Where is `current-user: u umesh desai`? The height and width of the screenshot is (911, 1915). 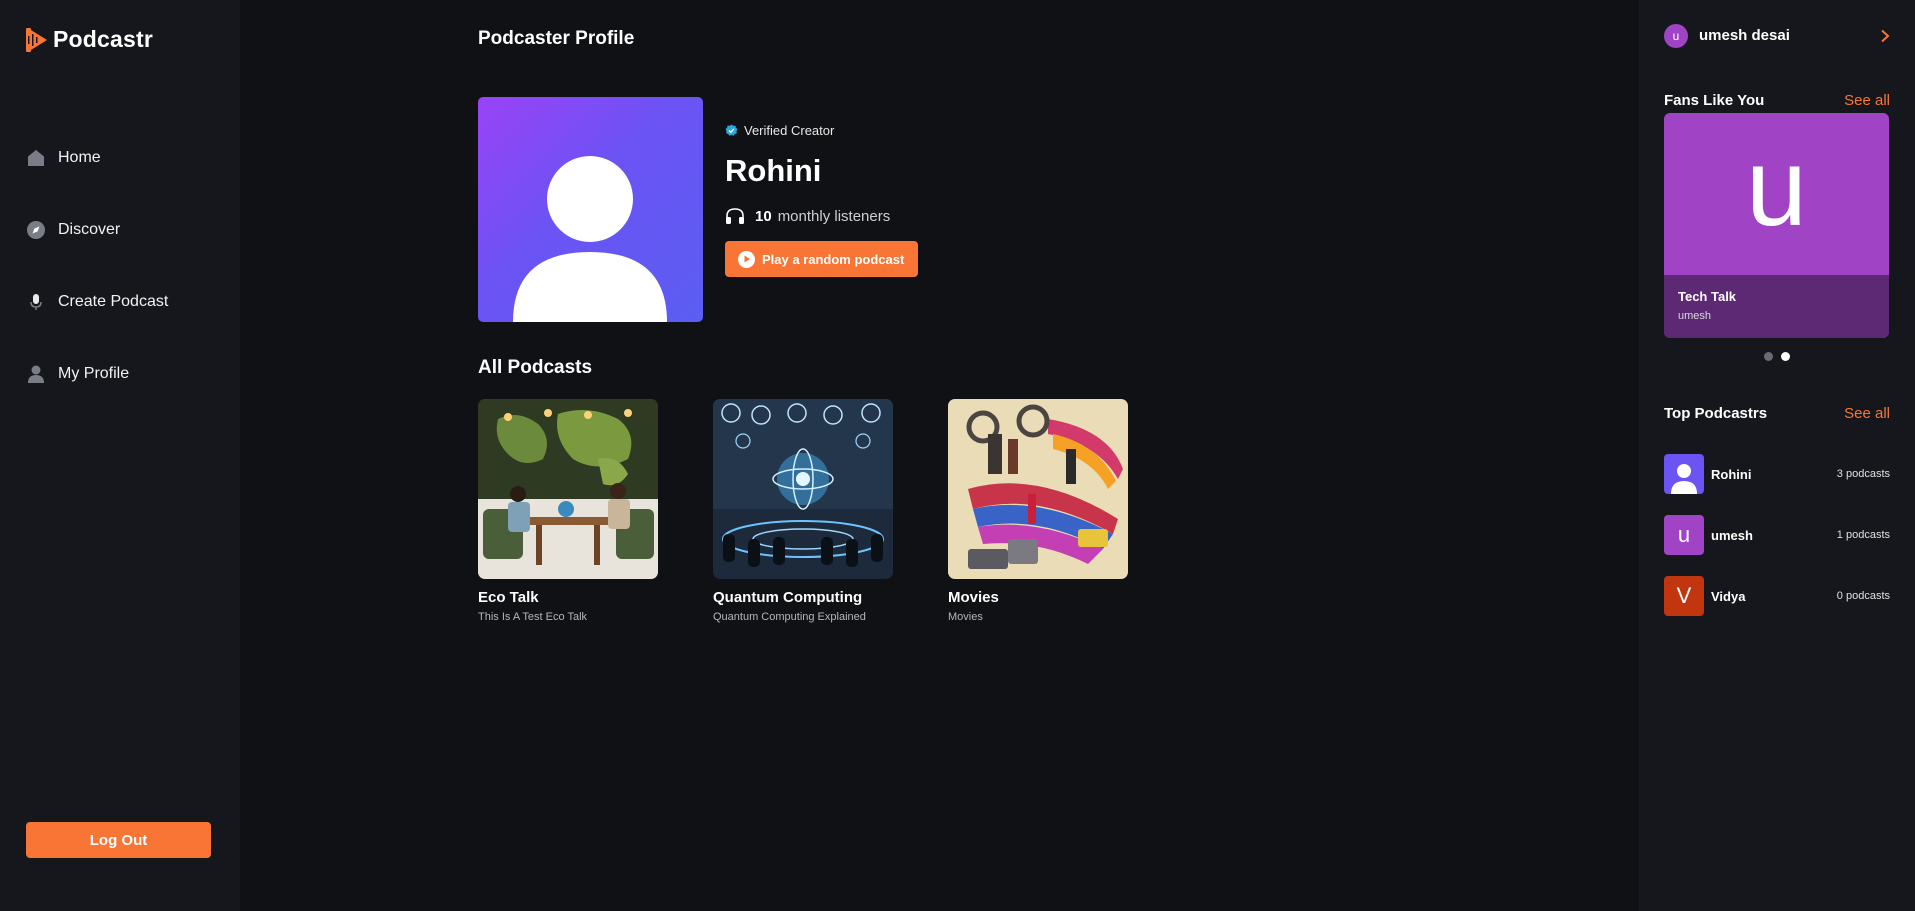 current-user: u umesh desai is located at coordinates (1777, 35).